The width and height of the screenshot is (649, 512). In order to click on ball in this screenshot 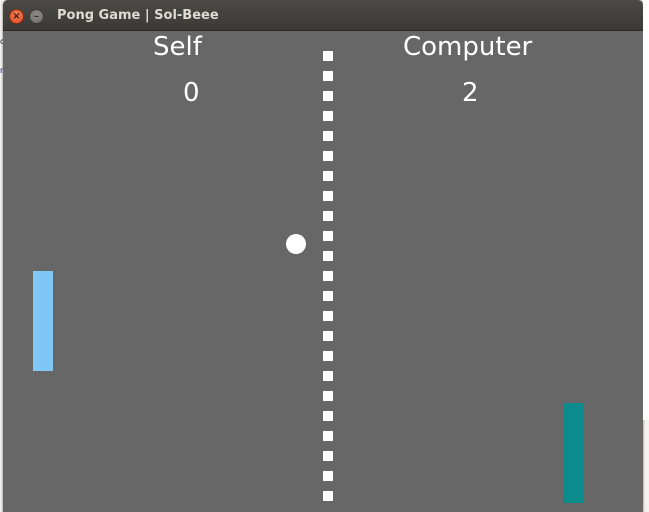, I will do `click(296, 244)`.